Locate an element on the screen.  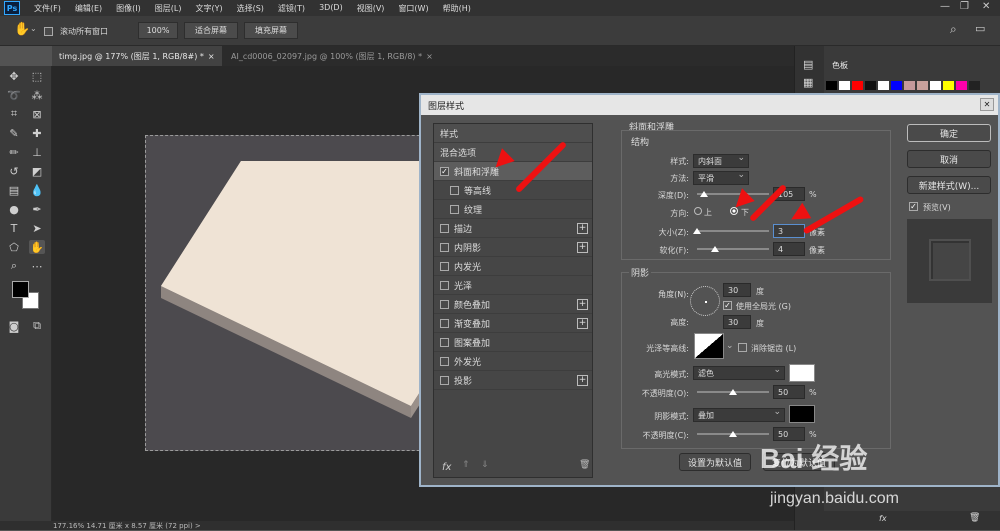
style-item: 外发光 is located at coordinates (513, 361).